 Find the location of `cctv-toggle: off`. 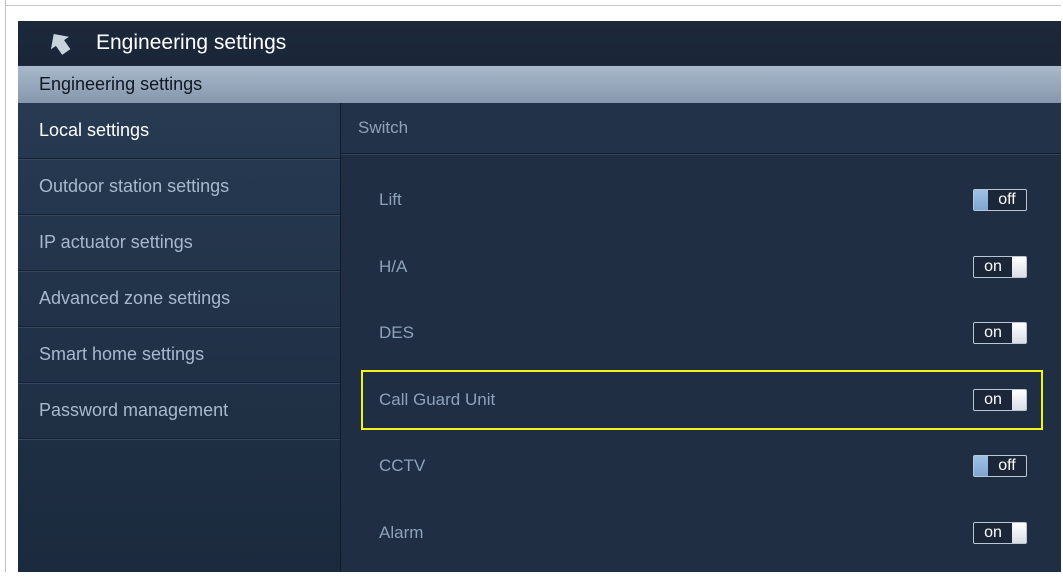

cctv-toggle: off is located at coordinates (1000, 466).